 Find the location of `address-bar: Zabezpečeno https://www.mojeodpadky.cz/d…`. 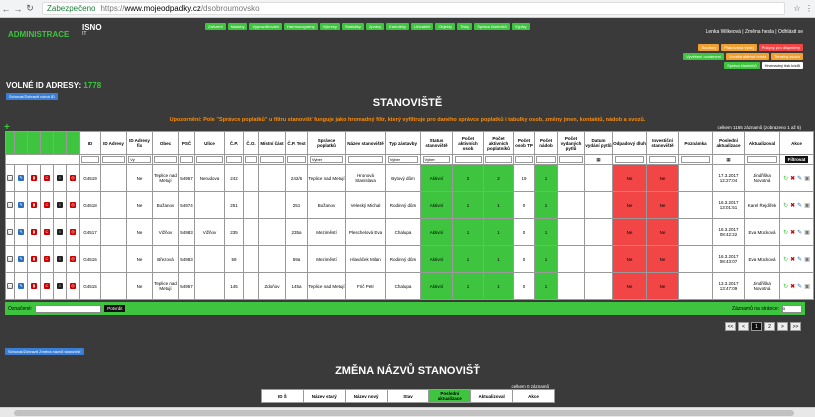

address-bar: Zabezpečeno https://www.mojeodpadky.cz/d… is located at coordinates (413, 8).